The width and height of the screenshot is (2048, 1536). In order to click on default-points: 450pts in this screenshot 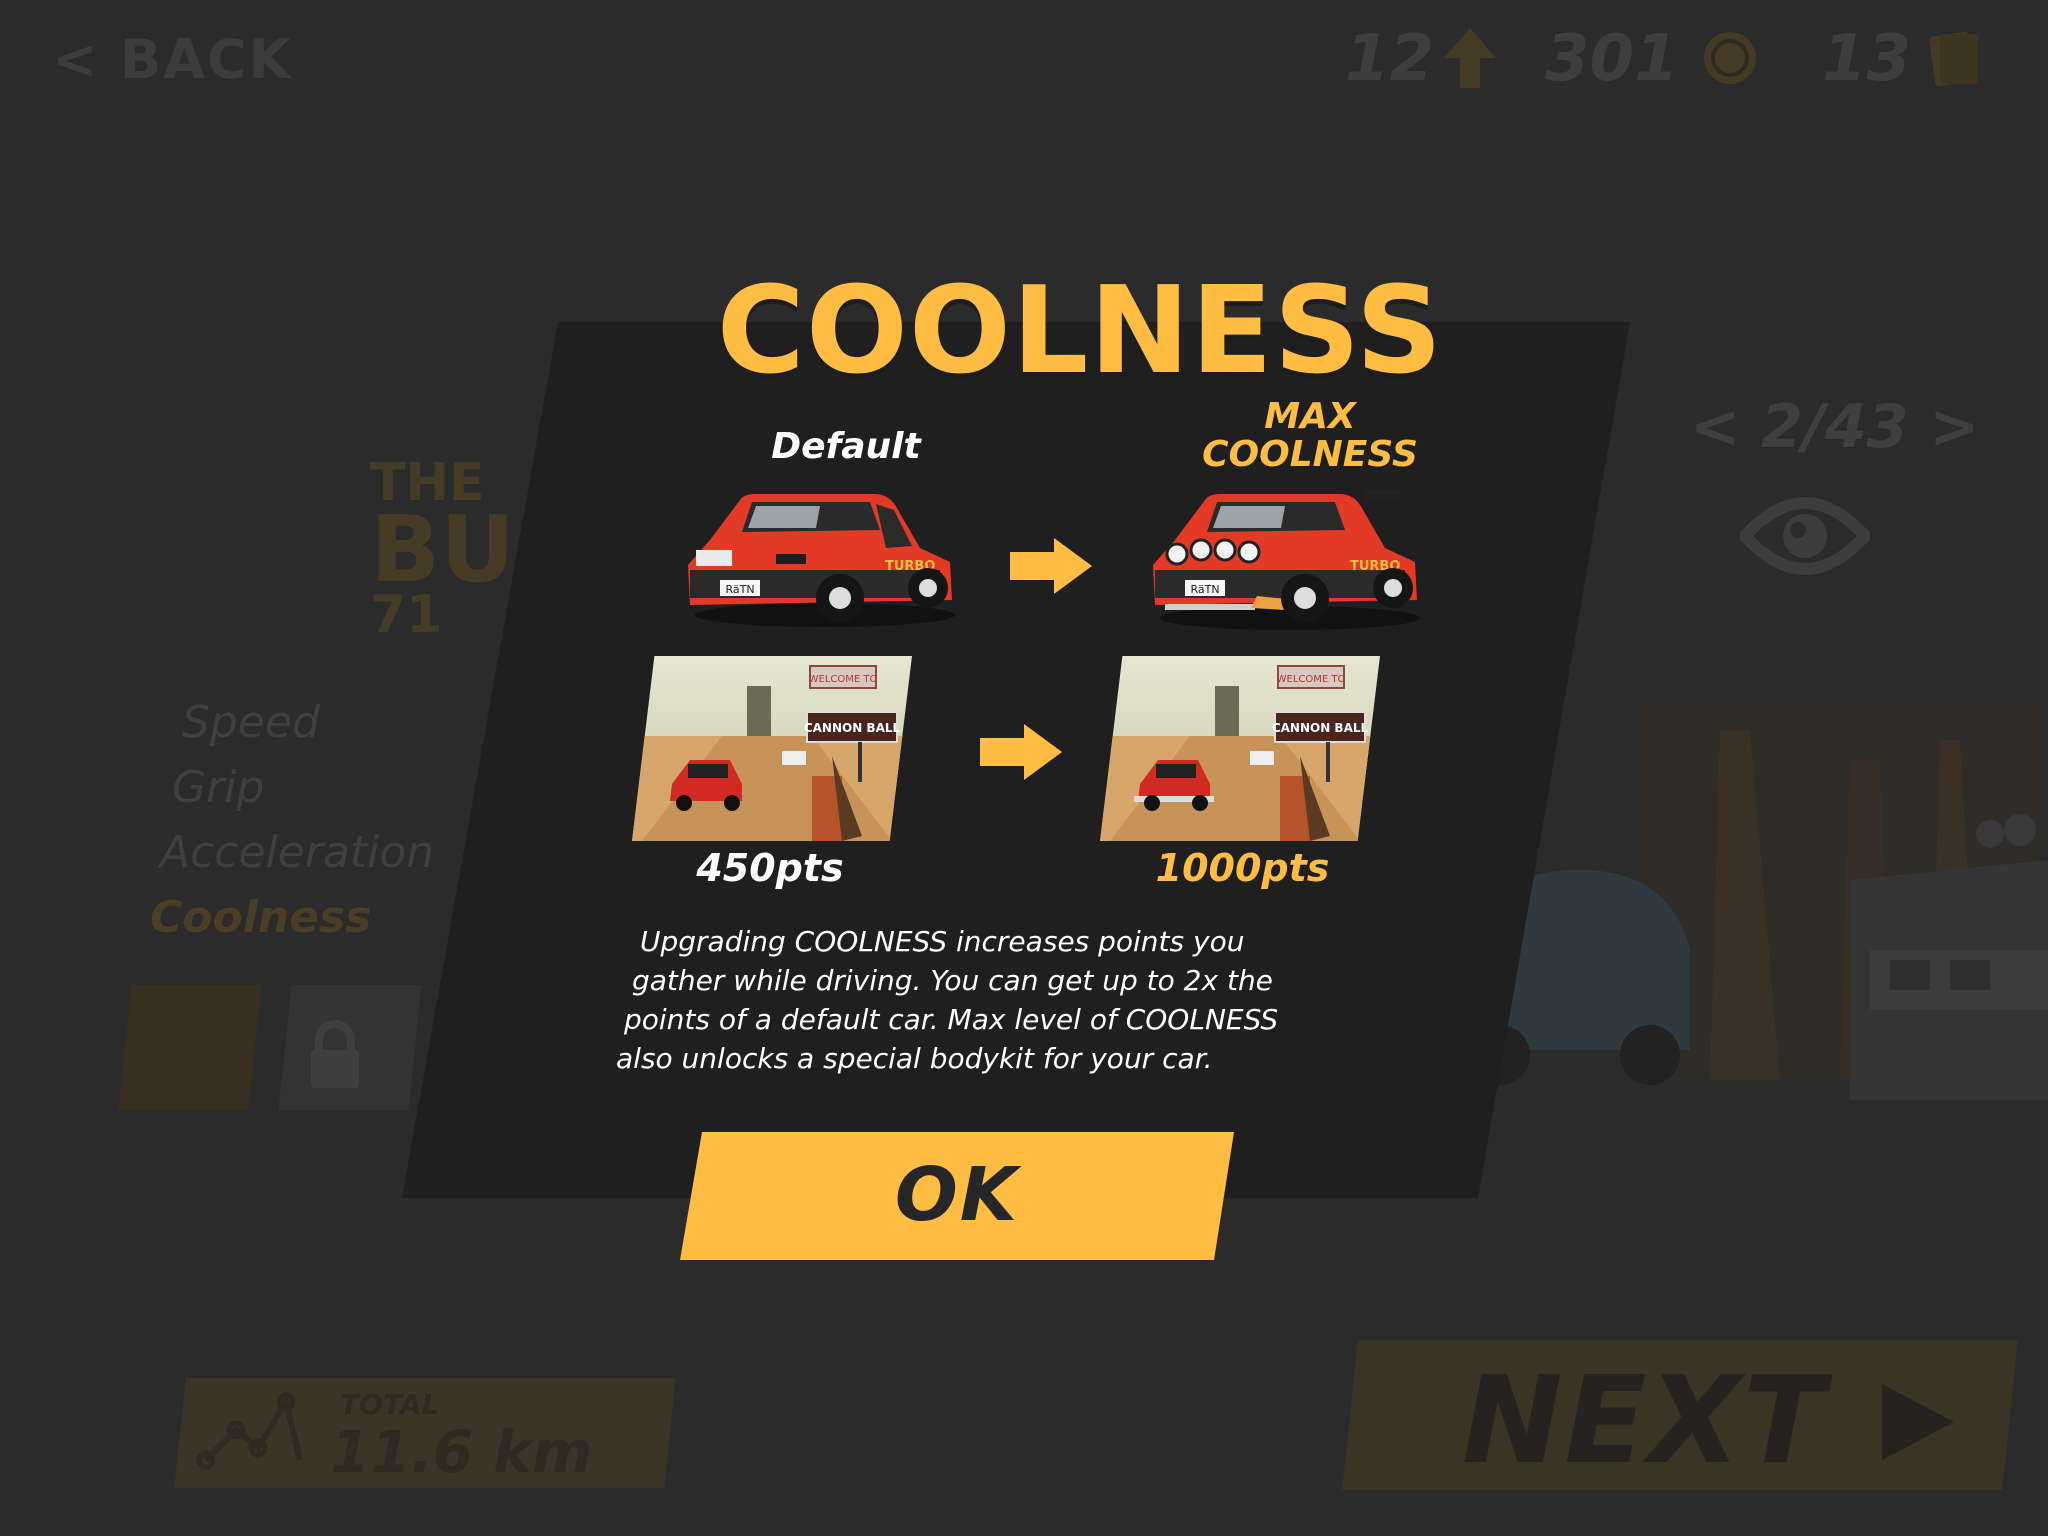, I will do `click(770, 868)`.